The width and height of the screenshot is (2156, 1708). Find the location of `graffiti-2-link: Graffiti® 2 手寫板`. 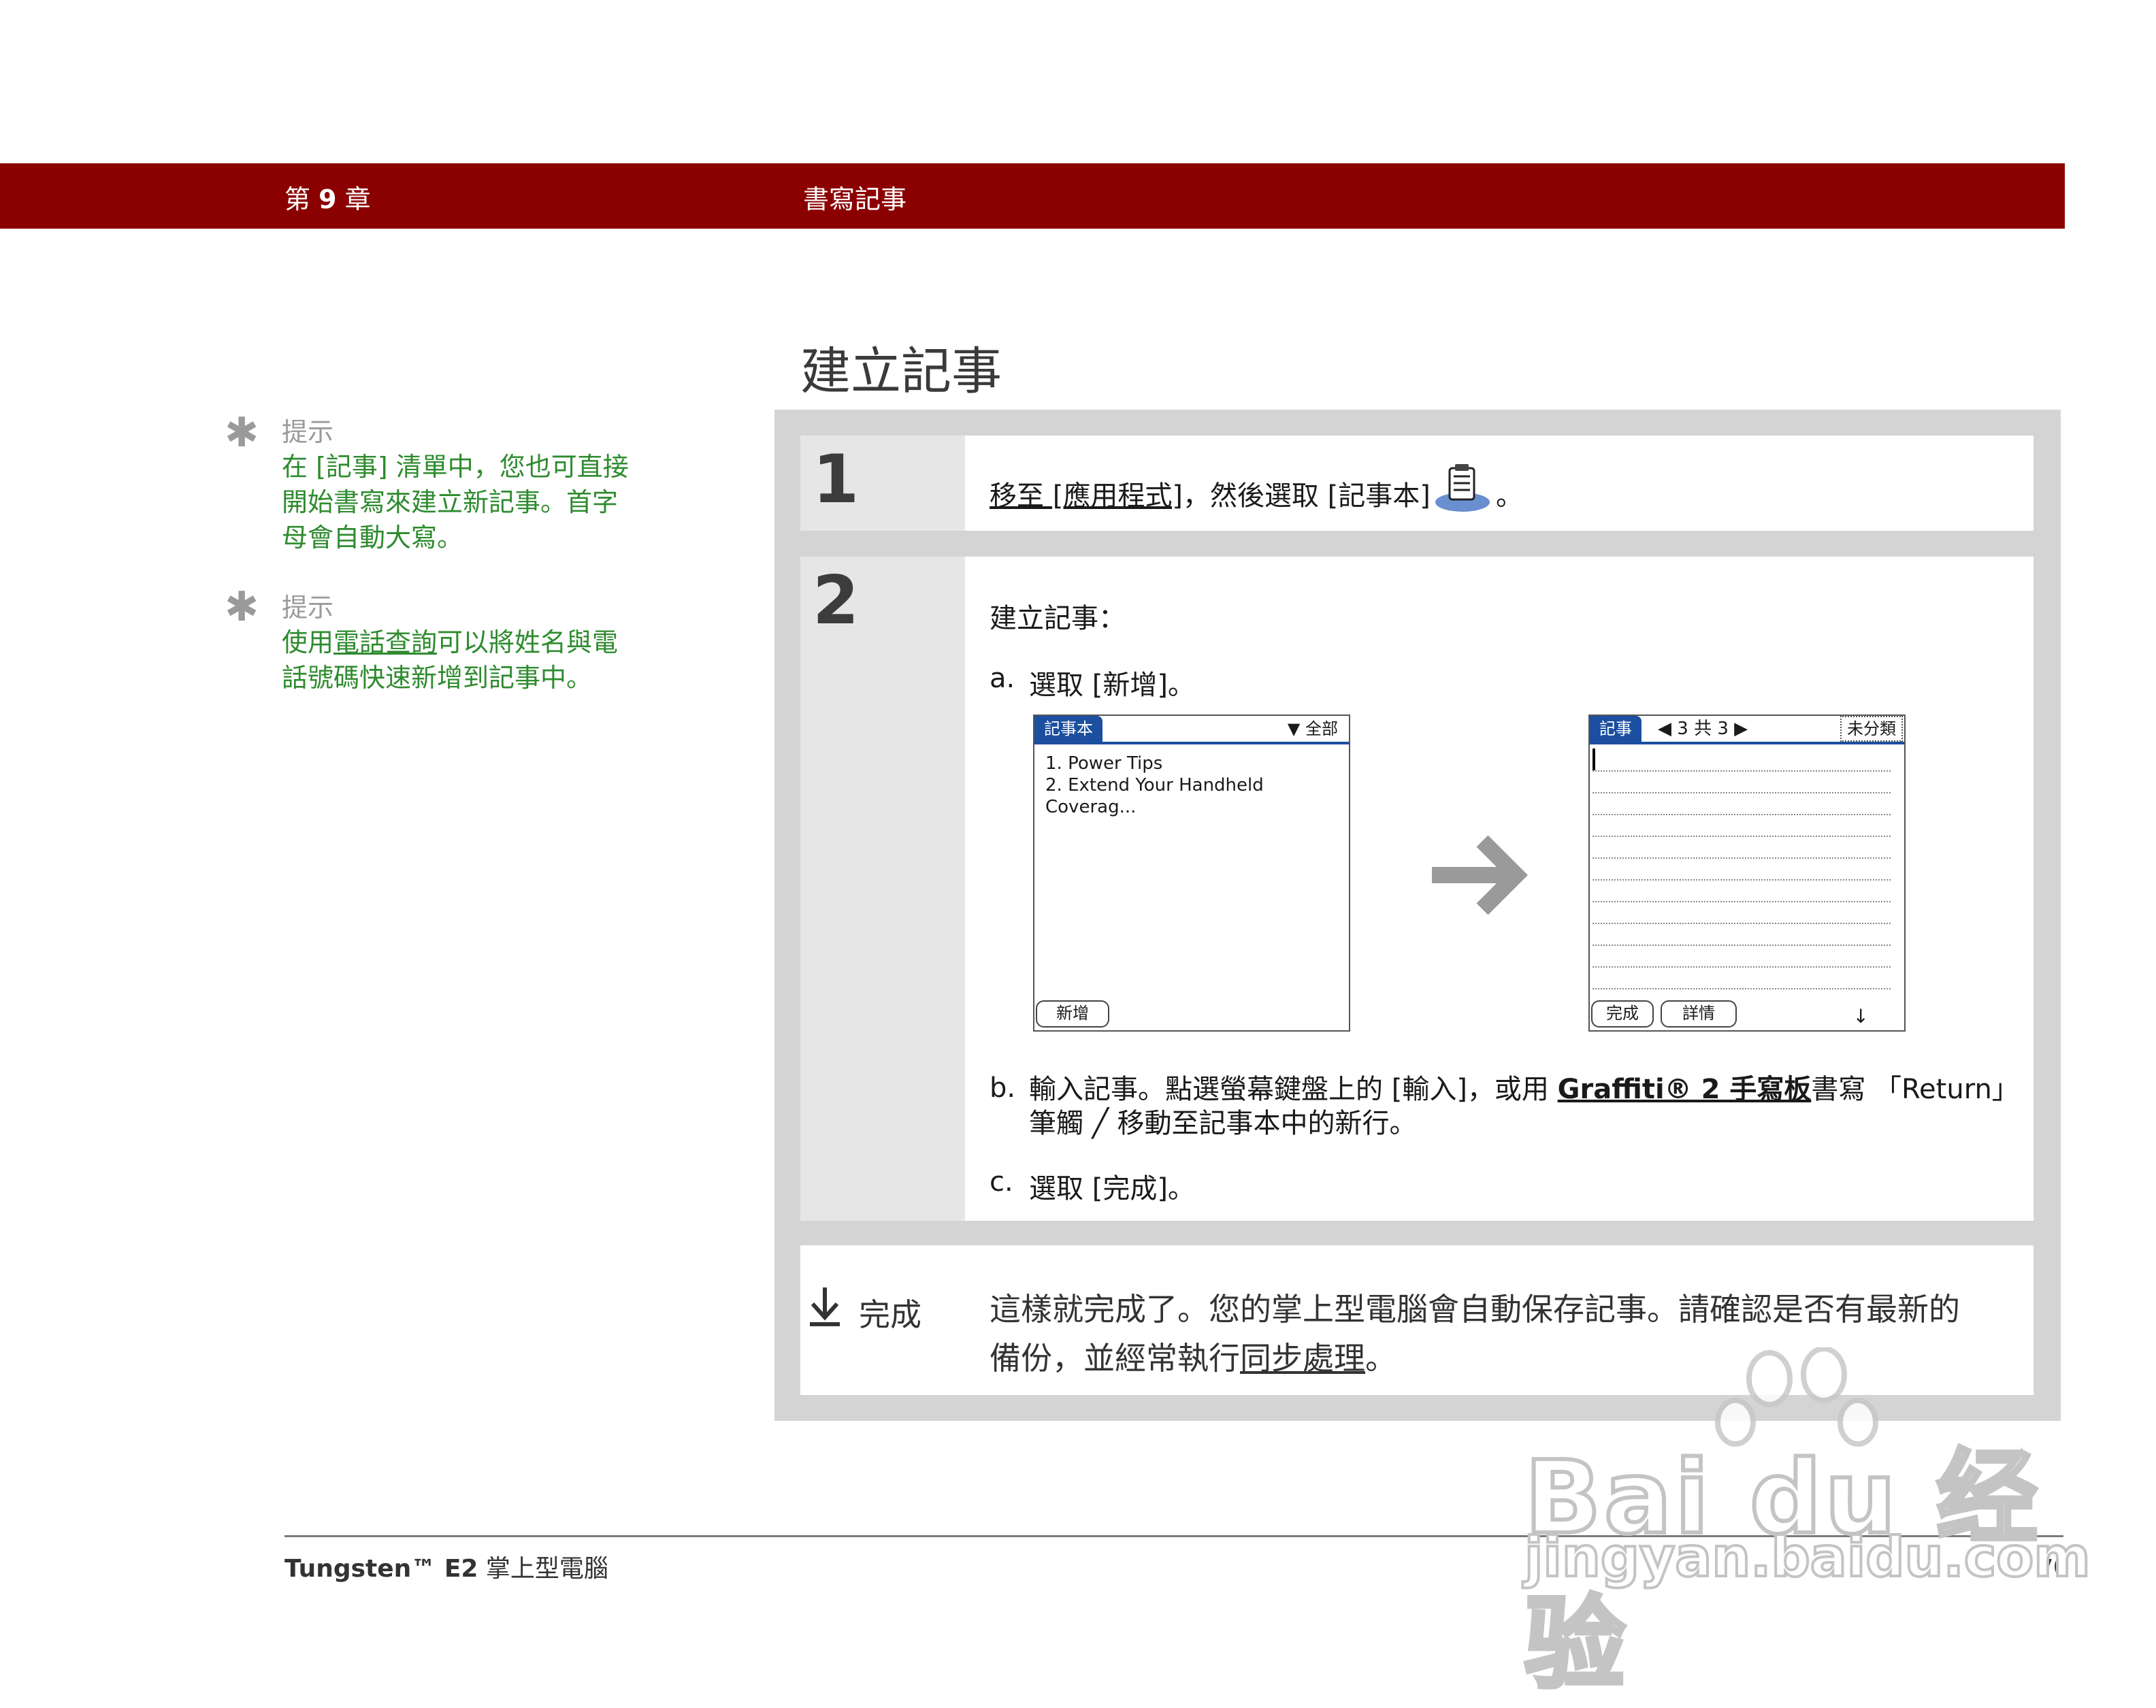

graffiti-2-link: Graffiti® 2 手寫板 is located at coordinates (1685, 1089).